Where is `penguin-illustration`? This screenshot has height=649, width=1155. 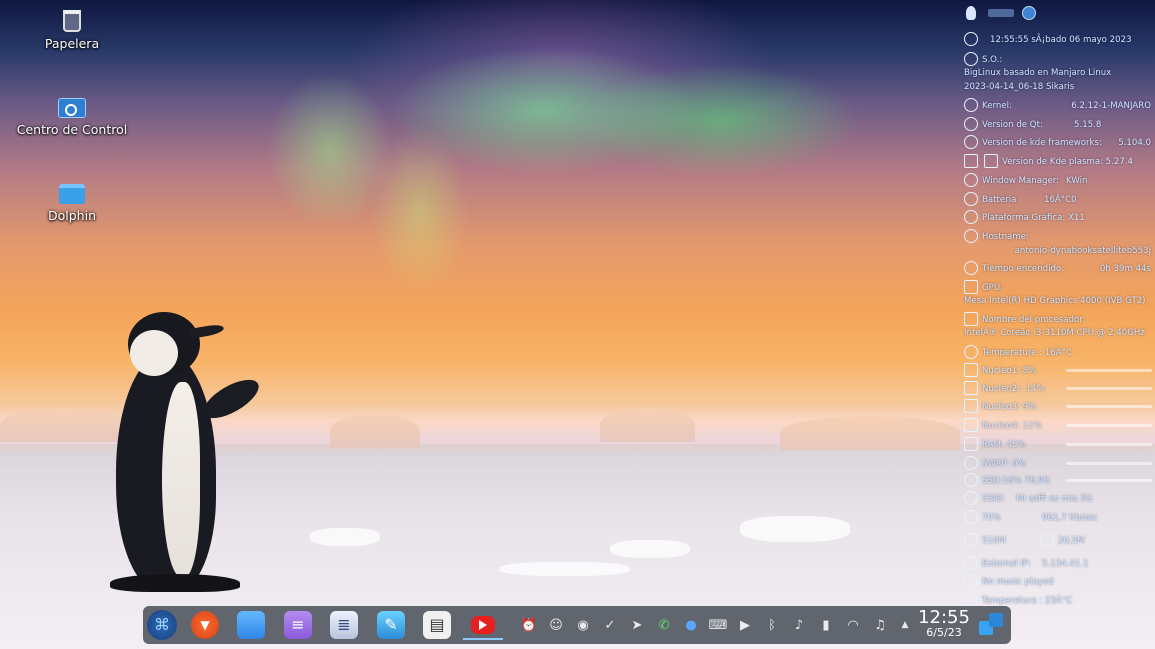 penguin-illustration is located at coordinates (177, 452).